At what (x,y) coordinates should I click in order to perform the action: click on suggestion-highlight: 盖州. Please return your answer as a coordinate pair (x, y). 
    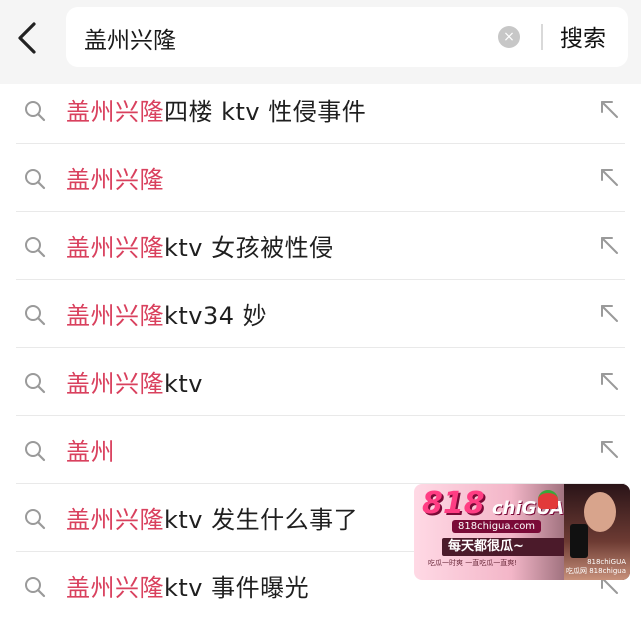
    Looking at the image, I should click on (90, 452).